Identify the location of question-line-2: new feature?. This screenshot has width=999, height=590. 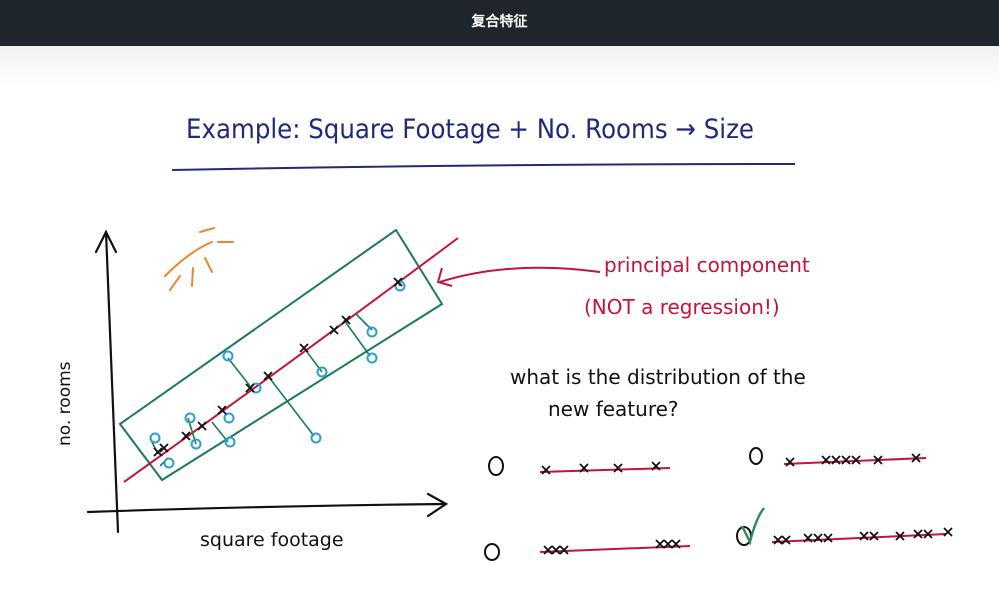
(613, 409).